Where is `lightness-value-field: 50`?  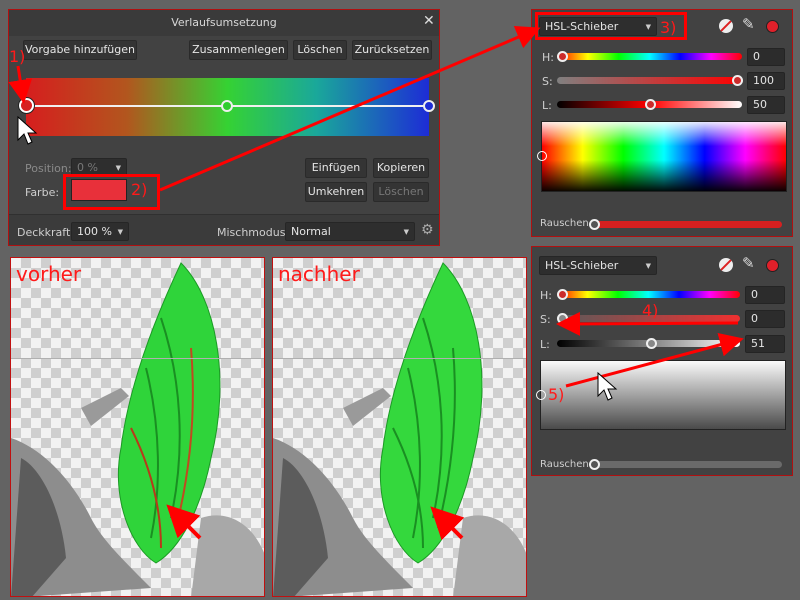
lightness-value-field: 50 is located at coordinates (766, 105).